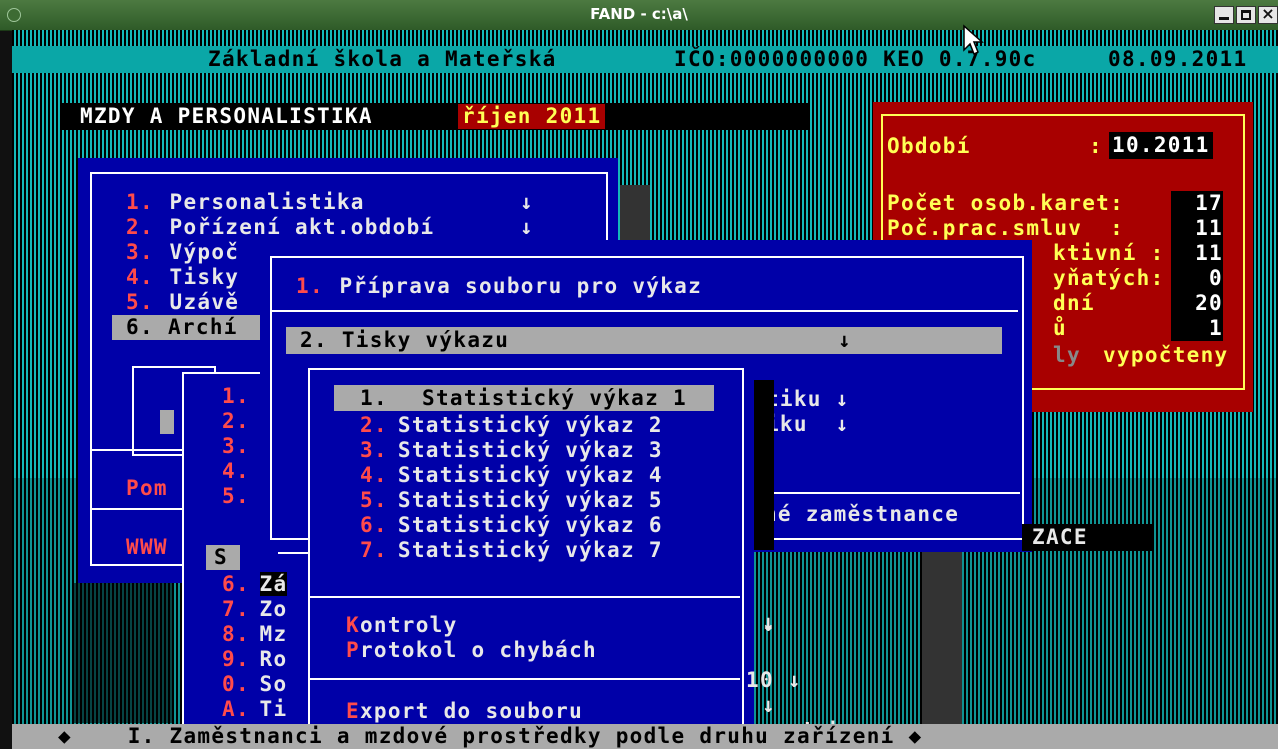  What do you see at coordinates (1197, 253) in the screenshot?
I see `info-row-value: 11` at bounding box center [1197, 253].